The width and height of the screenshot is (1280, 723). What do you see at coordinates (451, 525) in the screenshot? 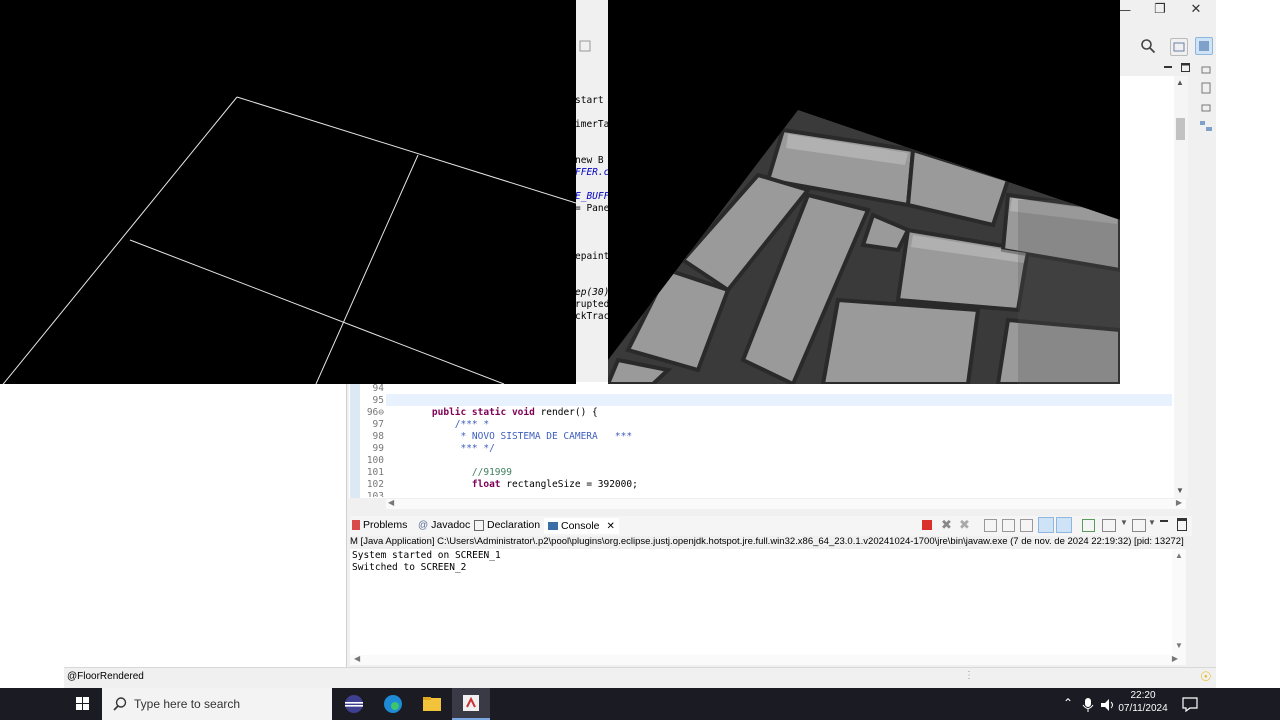
I see `tab-label: Javadoc` at bounding box center [451, 525].